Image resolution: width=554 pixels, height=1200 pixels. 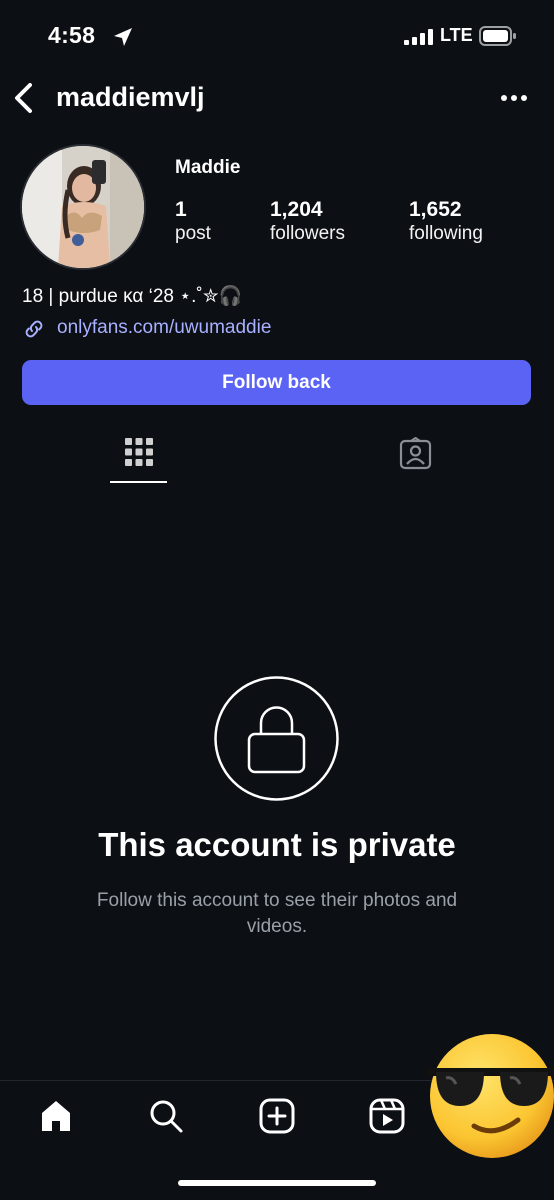 I want to click on posts-label: post, so click(x=193, y=234).